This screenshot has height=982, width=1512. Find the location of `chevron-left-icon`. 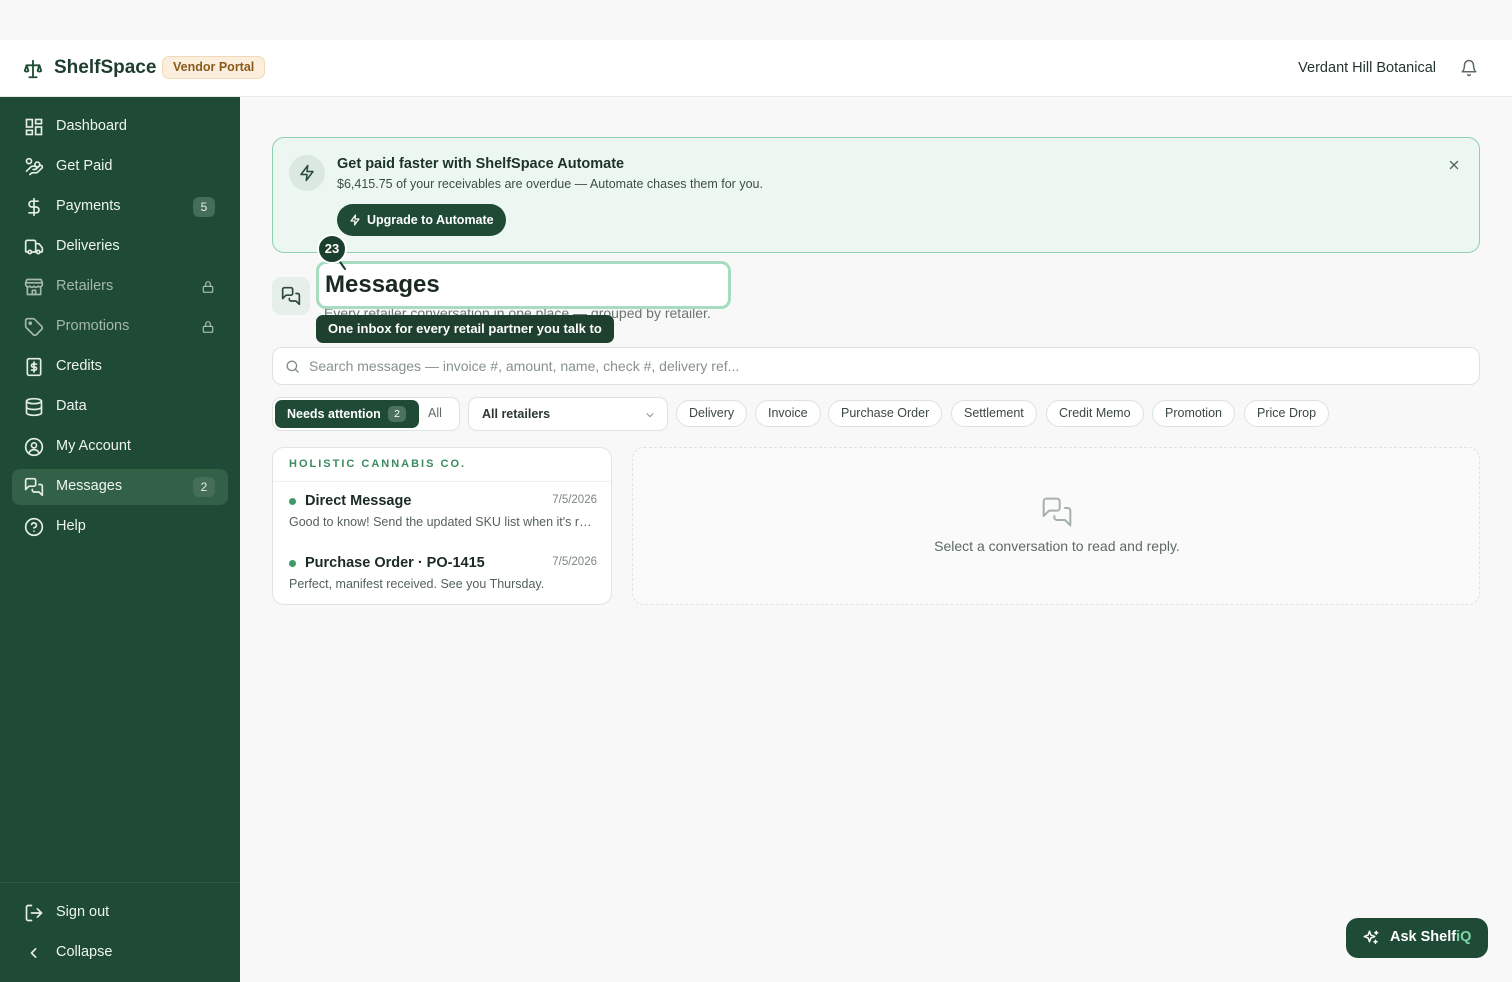

chevron-left-icon is located at coordinates (34, 953).